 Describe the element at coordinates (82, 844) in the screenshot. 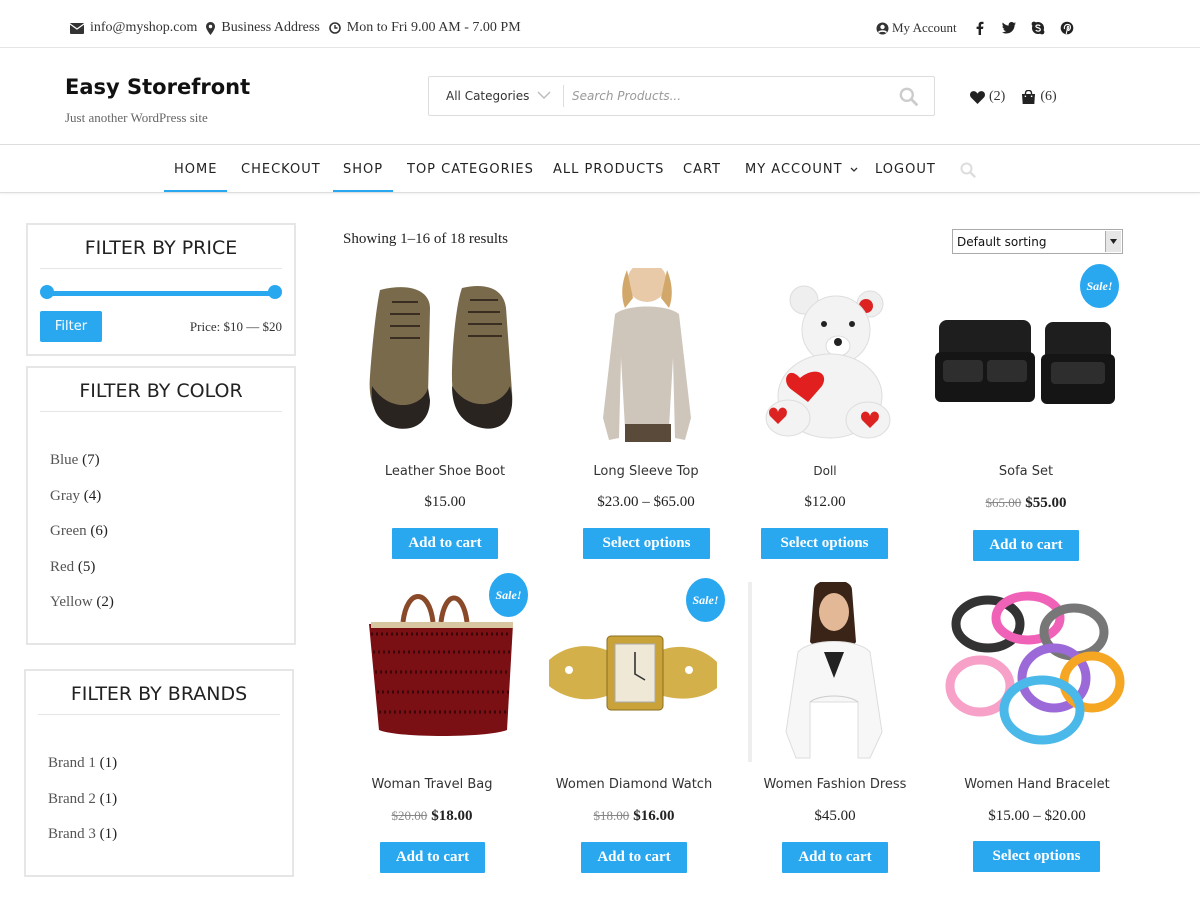

I see `list-item: Brand 3 (1)` at that location.